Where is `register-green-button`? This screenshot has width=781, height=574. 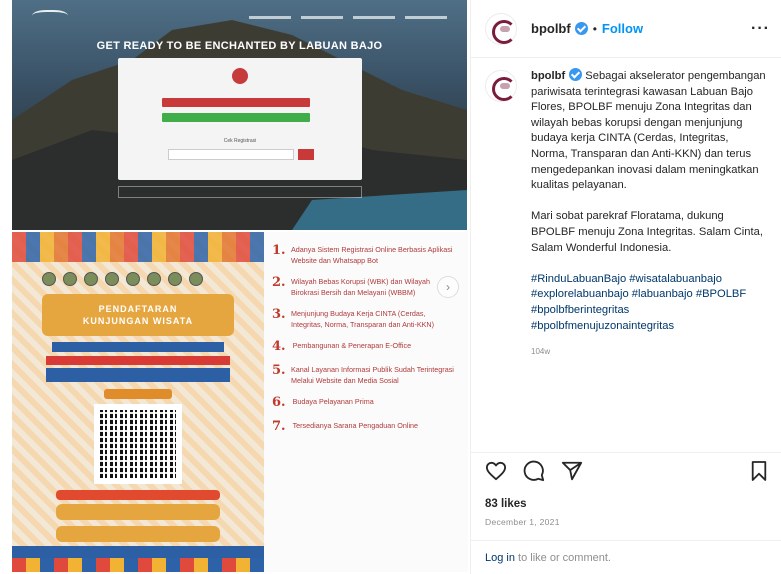
register-green-button is located at coordinates (236, 117).